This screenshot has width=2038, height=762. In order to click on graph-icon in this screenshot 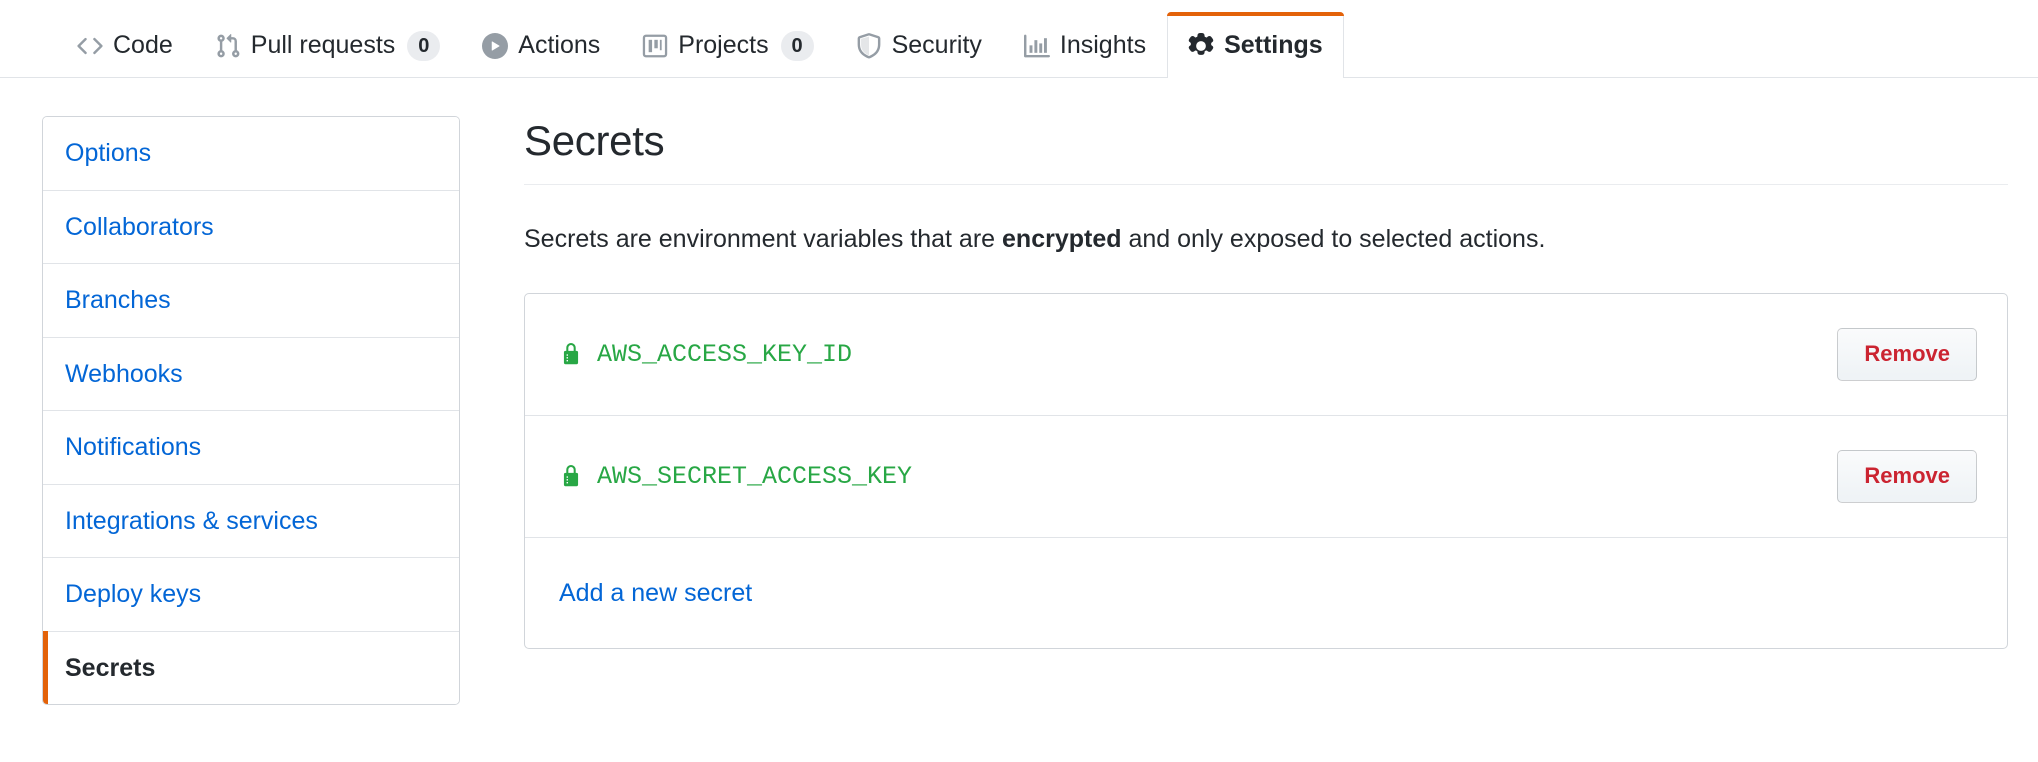, I will do `click(1036, 46)`.